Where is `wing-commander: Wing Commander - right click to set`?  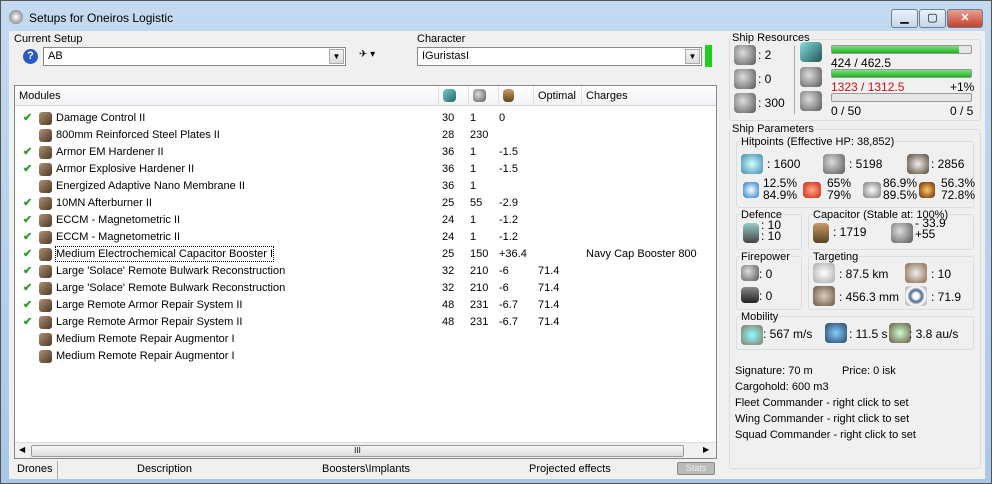 wing-commander: Wing Commander - right click to set is located at coordinates (822, 419).